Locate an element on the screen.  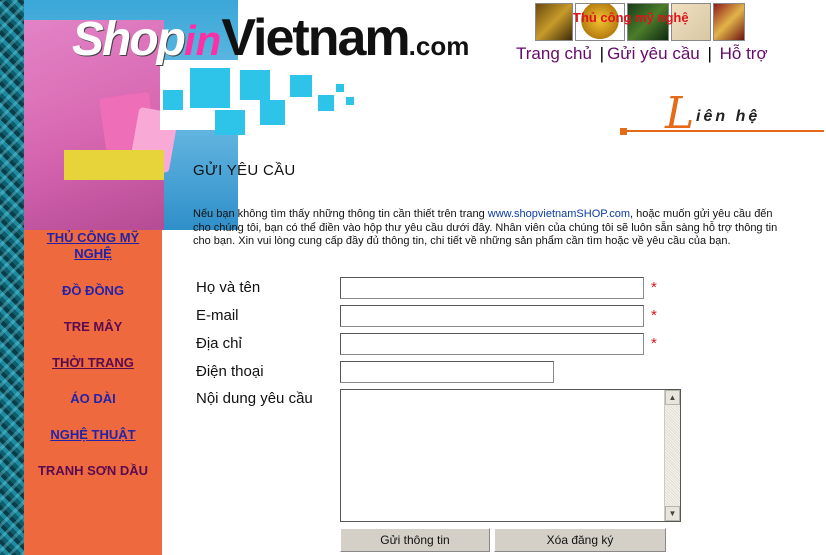
lacquer-box-thumbnail is located at coordinates (554, 22).